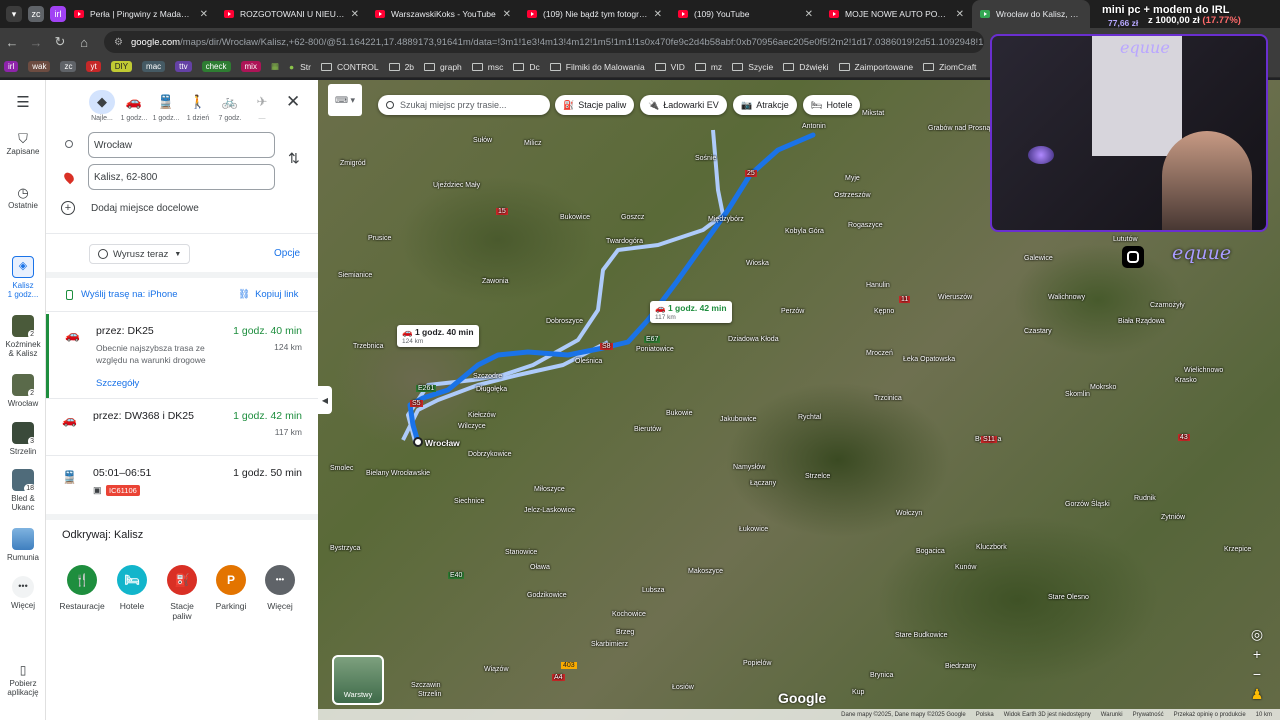 The height and width of the screenshot is (720, 1280). What do you see at coordinates (633, 217) in the screenshot?
I see `map-place-label: Goszcz` at bounding box center [633, 217].